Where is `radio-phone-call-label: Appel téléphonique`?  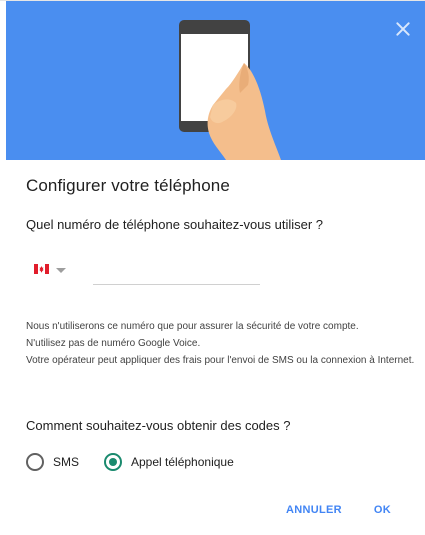 radio-phone-call-label: Appel téléphonique is located at coordinates (182, 462).